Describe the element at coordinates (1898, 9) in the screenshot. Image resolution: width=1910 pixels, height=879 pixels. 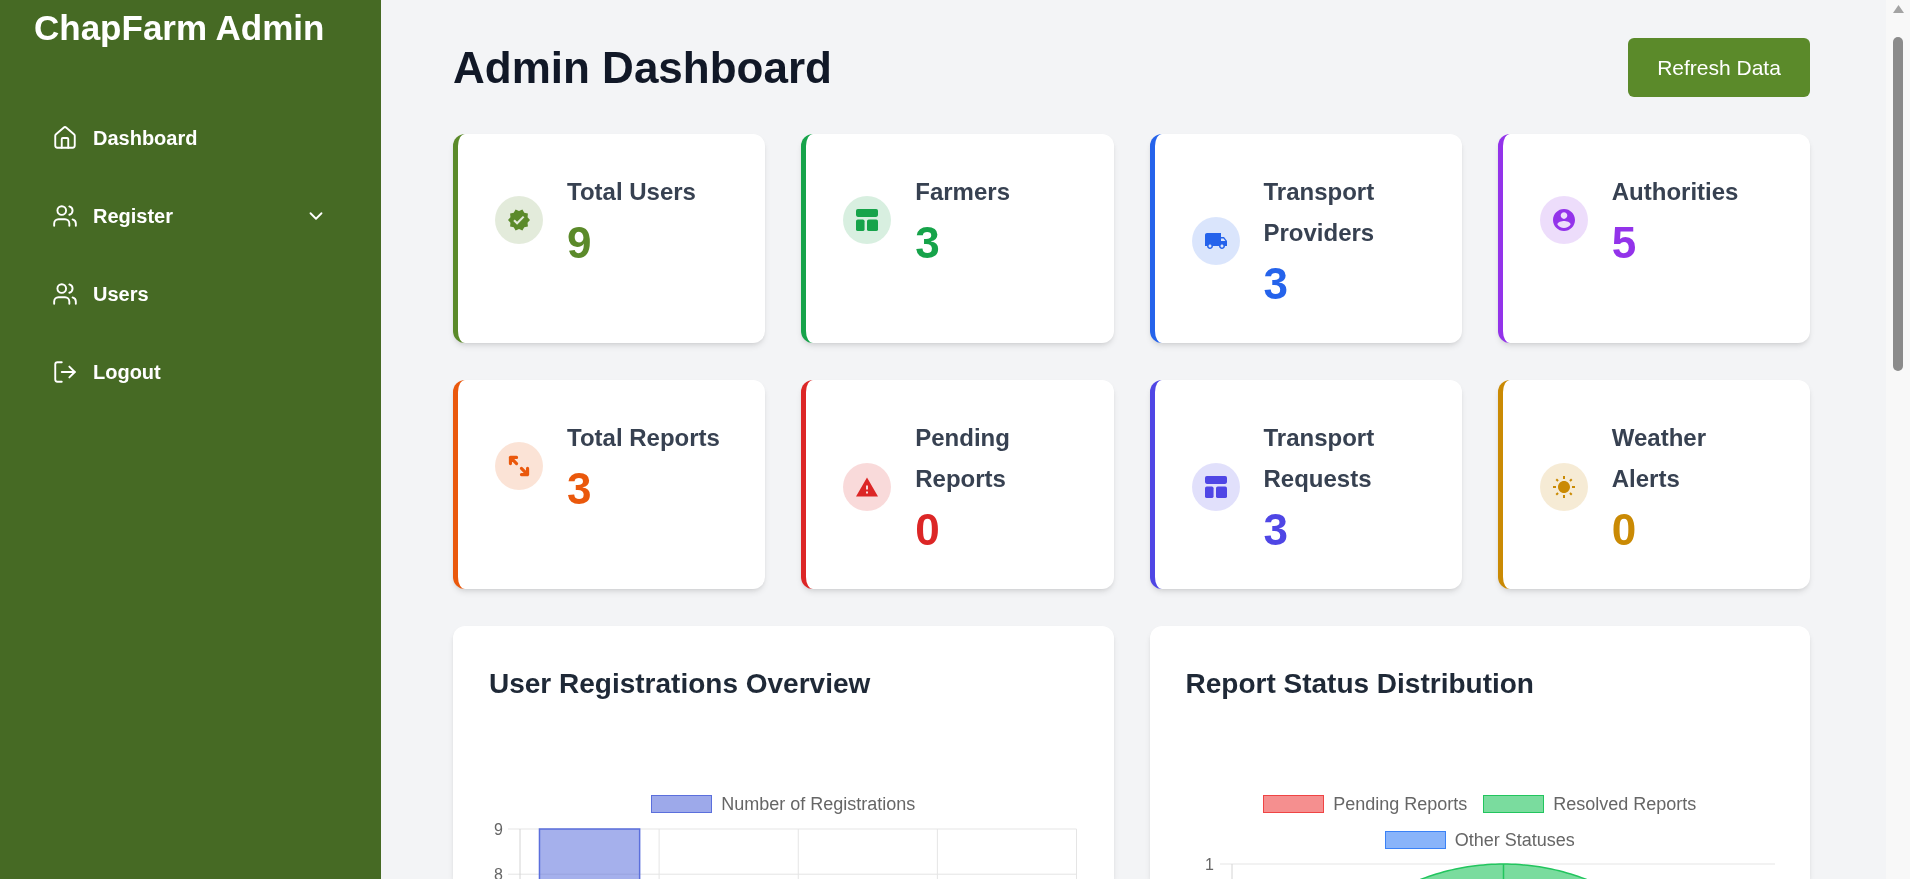
I see `scroll-up-icon` at that location.